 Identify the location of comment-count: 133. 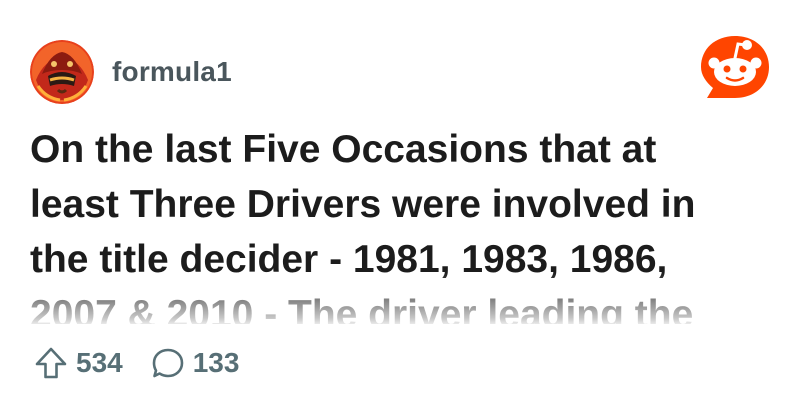
(216, 362).